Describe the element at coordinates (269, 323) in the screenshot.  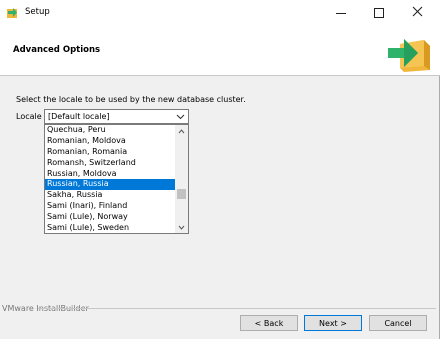
I see `back-button: < Back` at that location.